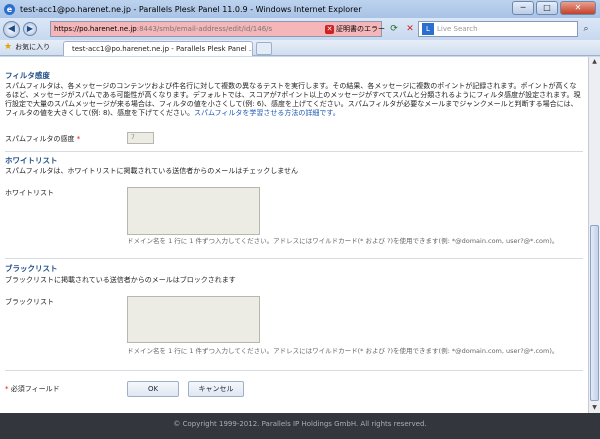 This screenshot has width=600, height=439. I want to click on certificate-error-label: 証明書のエラー, so click(360, 29).